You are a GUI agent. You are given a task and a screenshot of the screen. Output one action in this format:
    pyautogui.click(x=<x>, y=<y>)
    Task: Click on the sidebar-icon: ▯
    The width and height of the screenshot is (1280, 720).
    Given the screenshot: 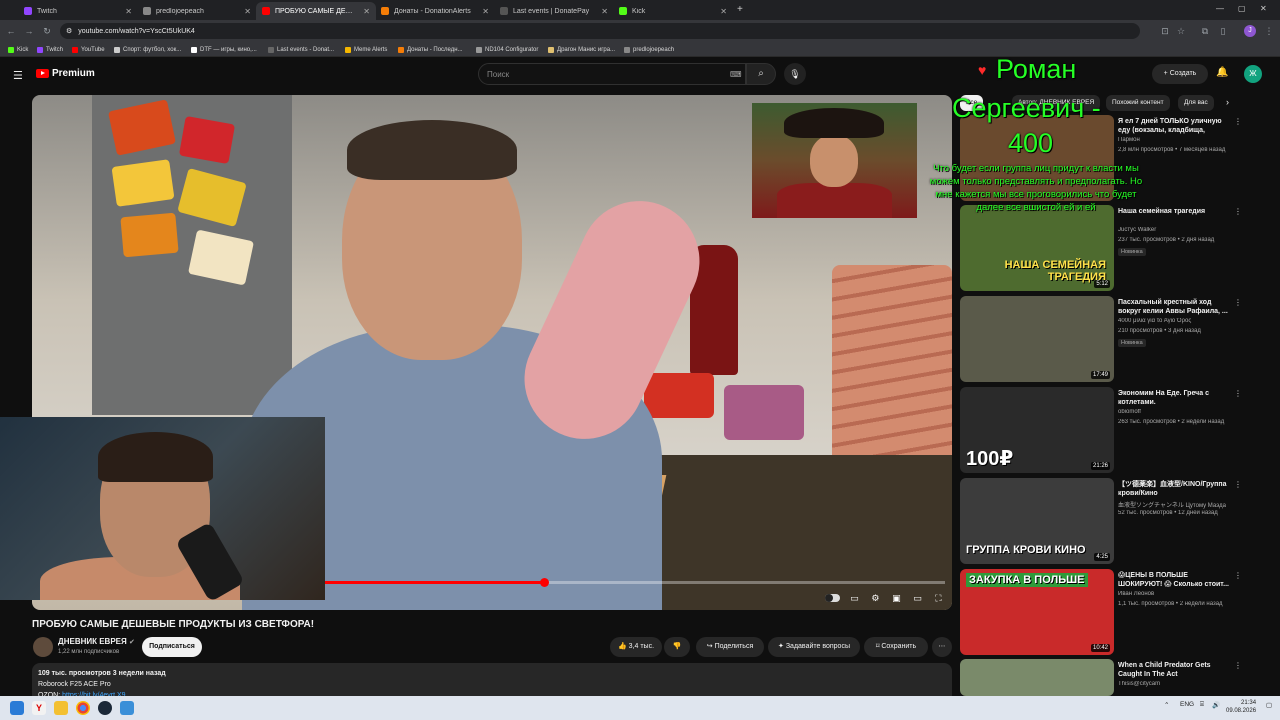 What is the action you would take?
    pyautogui.click(x=1223, y=31)
    